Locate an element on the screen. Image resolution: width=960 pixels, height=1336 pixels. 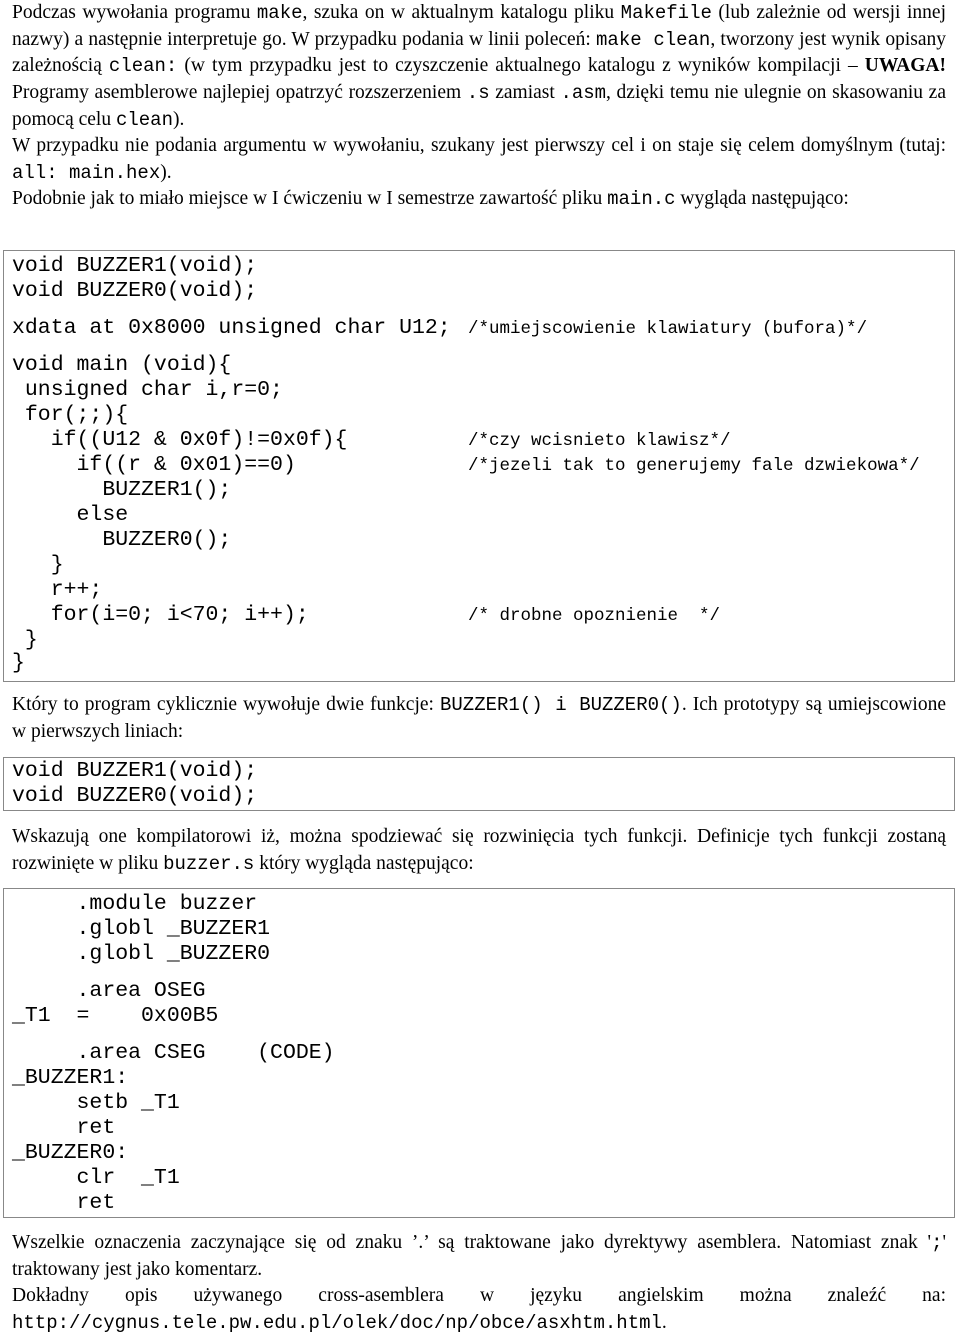
code-line: void main (void){ is located at coordinates (122, 365).